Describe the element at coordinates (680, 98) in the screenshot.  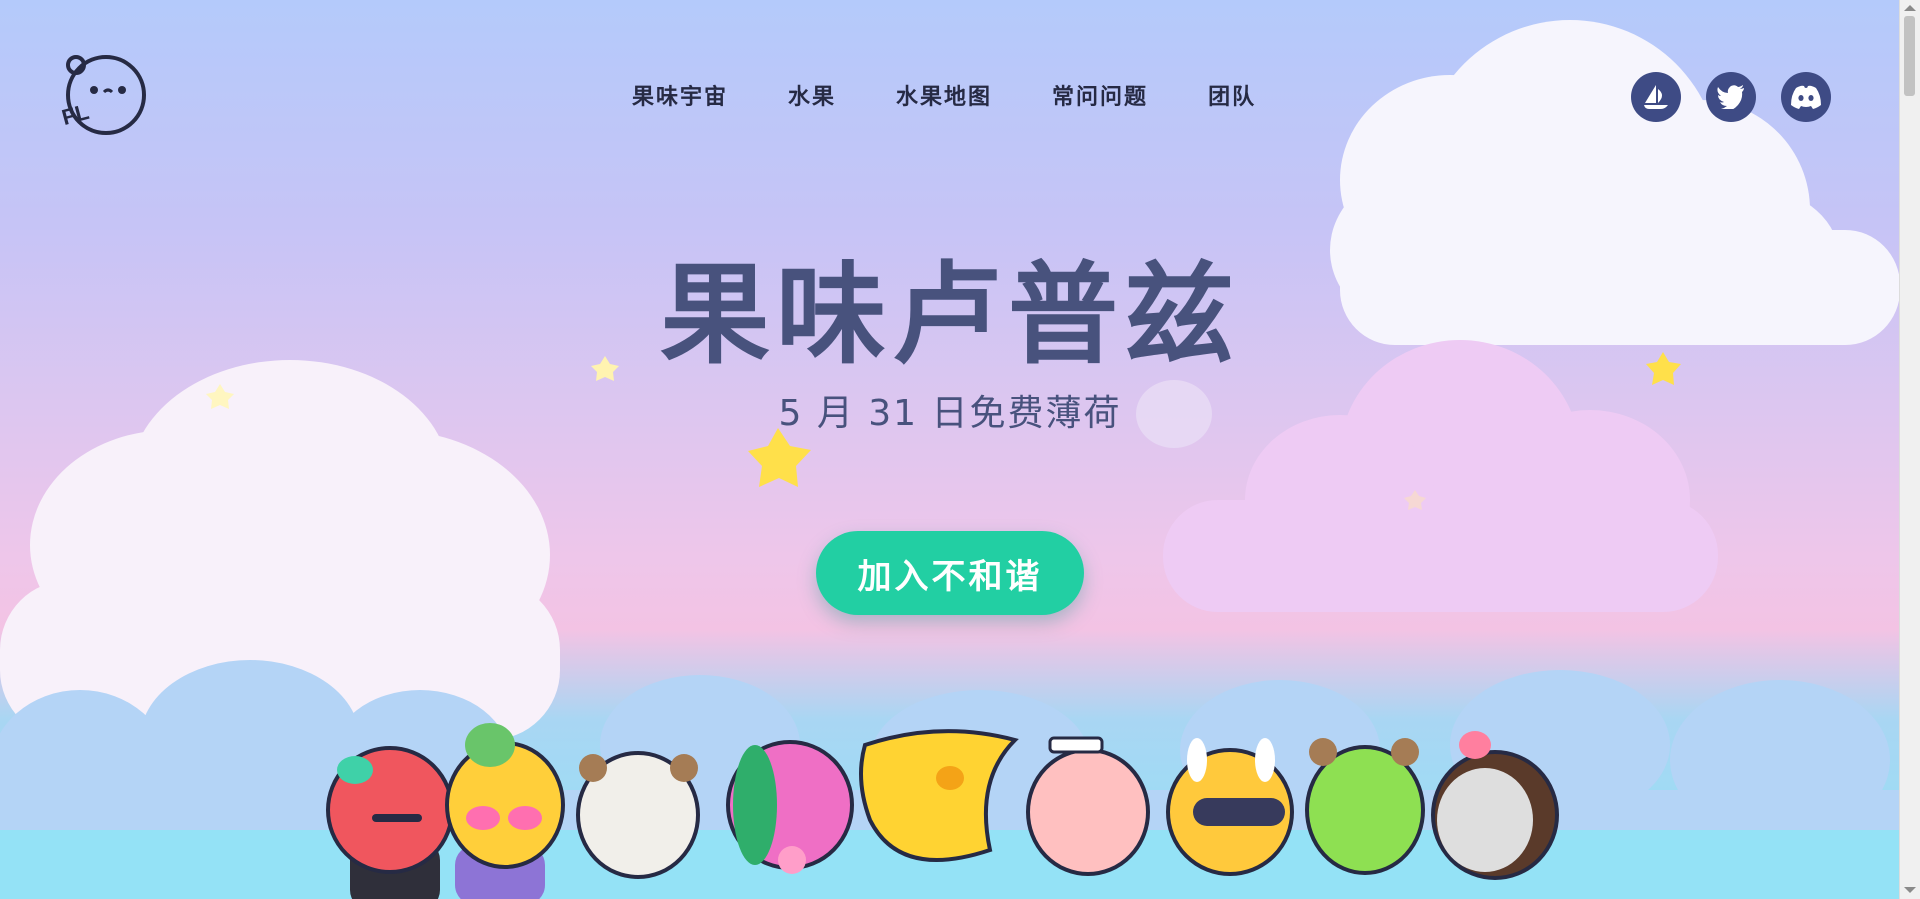
I see `nav-link-fruity-universe: 果味宇宙` at that location.